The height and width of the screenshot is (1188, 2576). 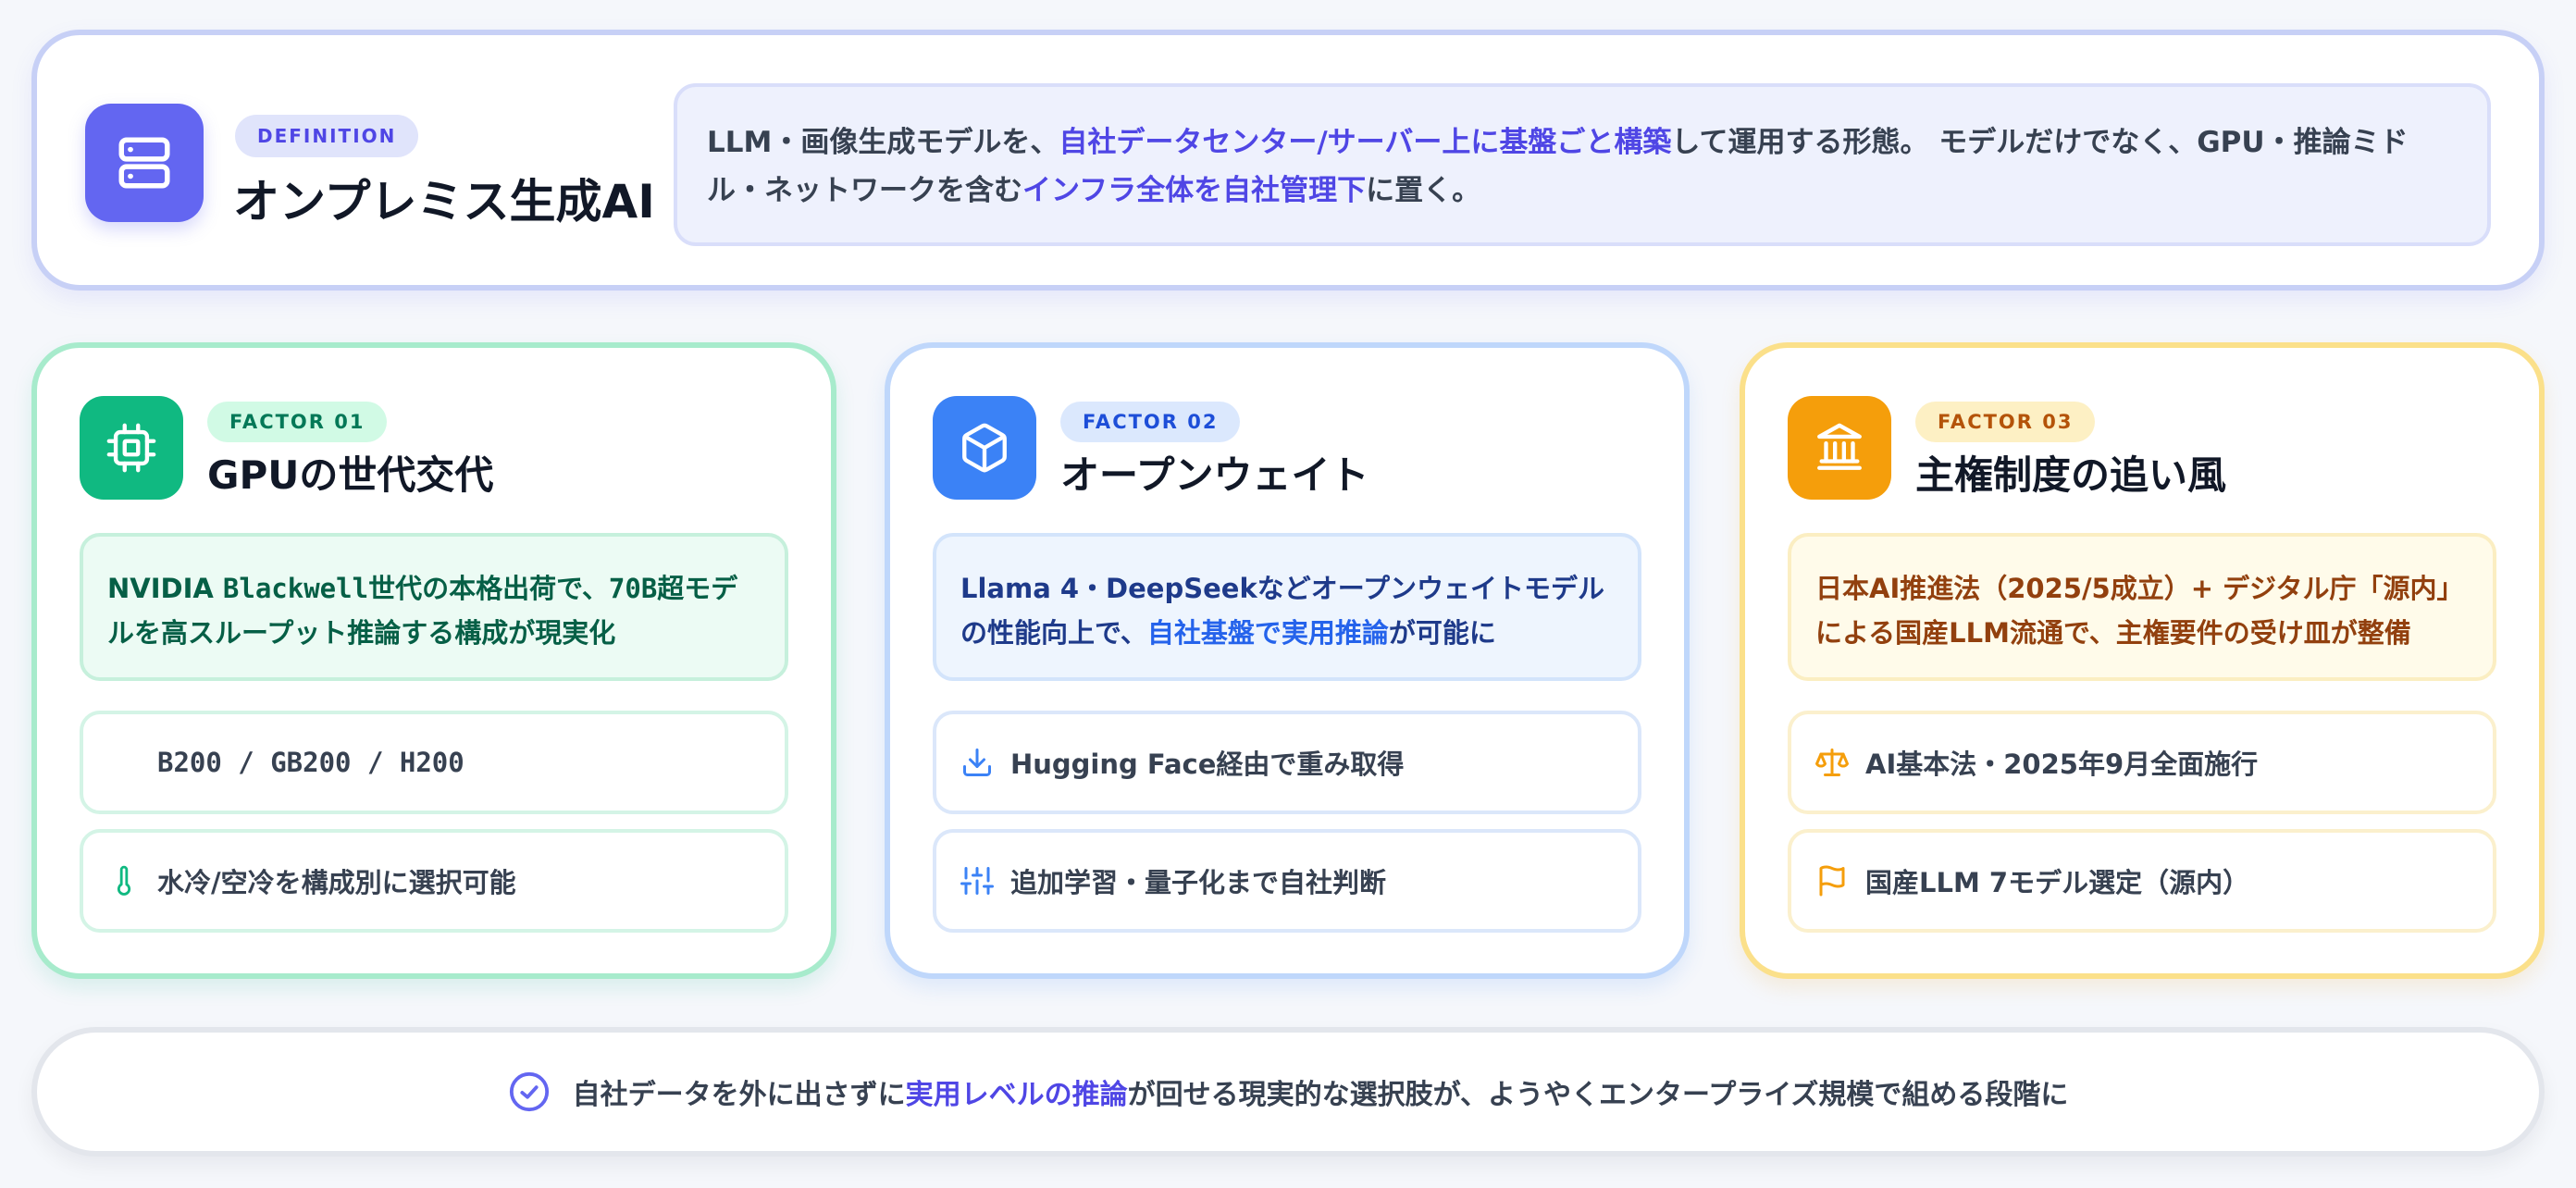 I want to click on item-text: 水冷/空冷を構成別に選択可能, so click(x=336, y=883).